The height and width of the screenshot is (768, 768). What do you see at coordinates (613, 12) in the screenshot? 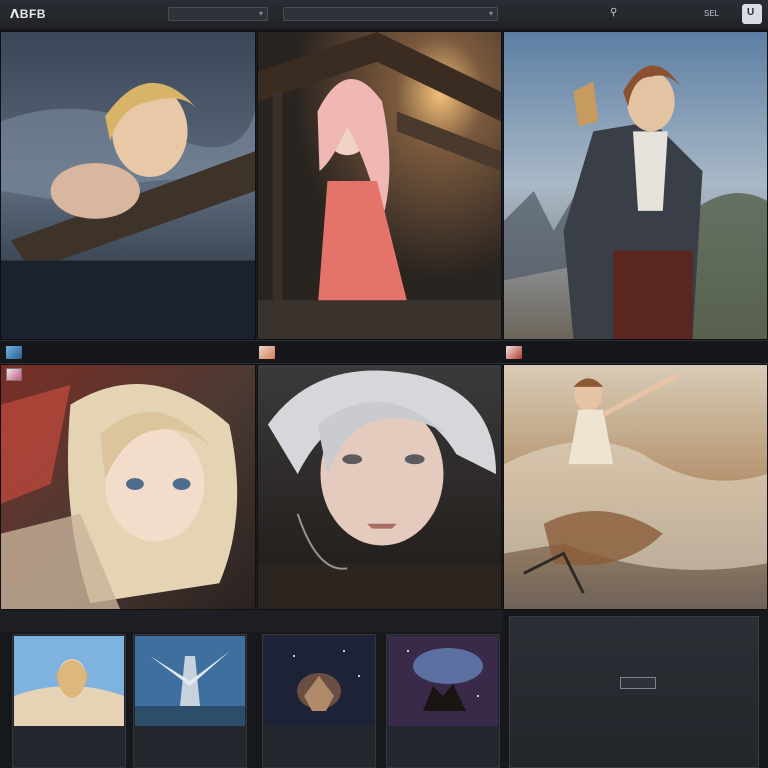
I see `pin-icon: ⚲` at bounding box center [613, 12].